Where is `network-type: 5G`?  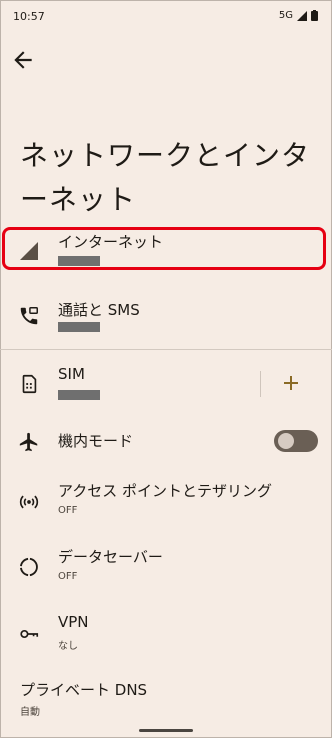 network-type: 5G is located at coordinates (285, 15).